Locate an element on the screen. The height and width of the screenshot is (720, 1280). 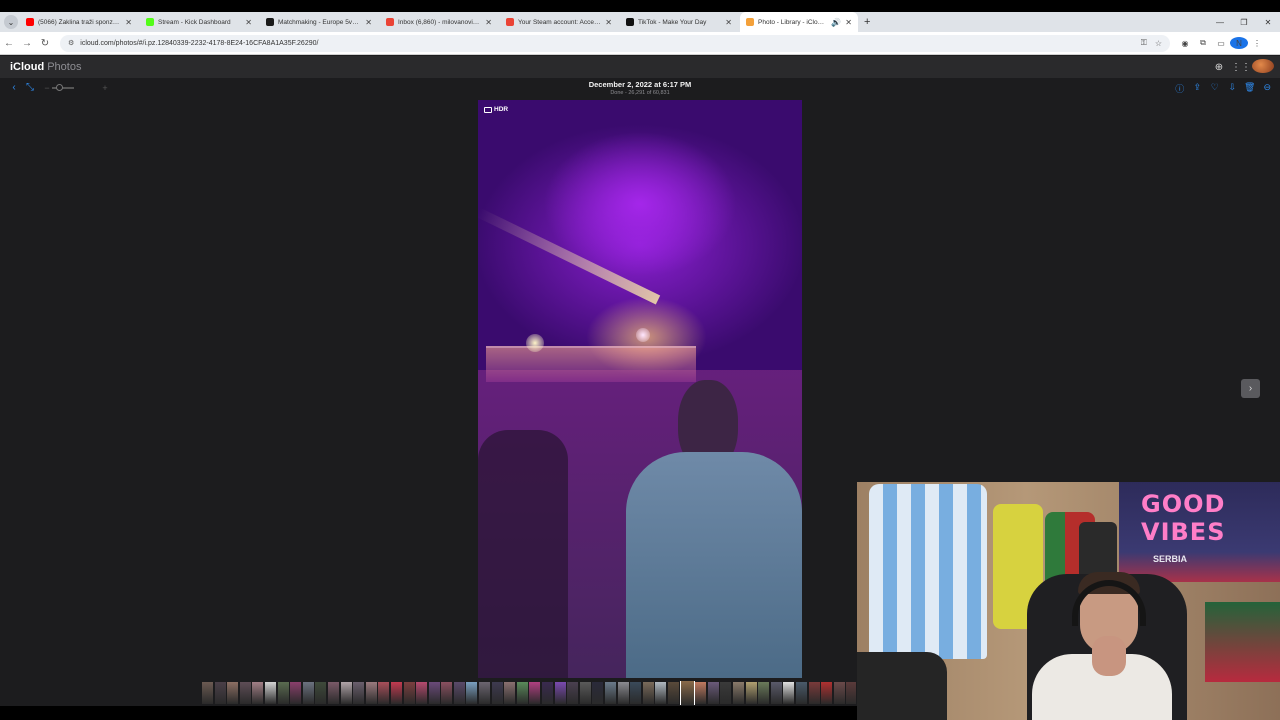
tab-gmail: Inbox (6,860) - milovanovicnen ✕ is located at coordinates (439, 22).